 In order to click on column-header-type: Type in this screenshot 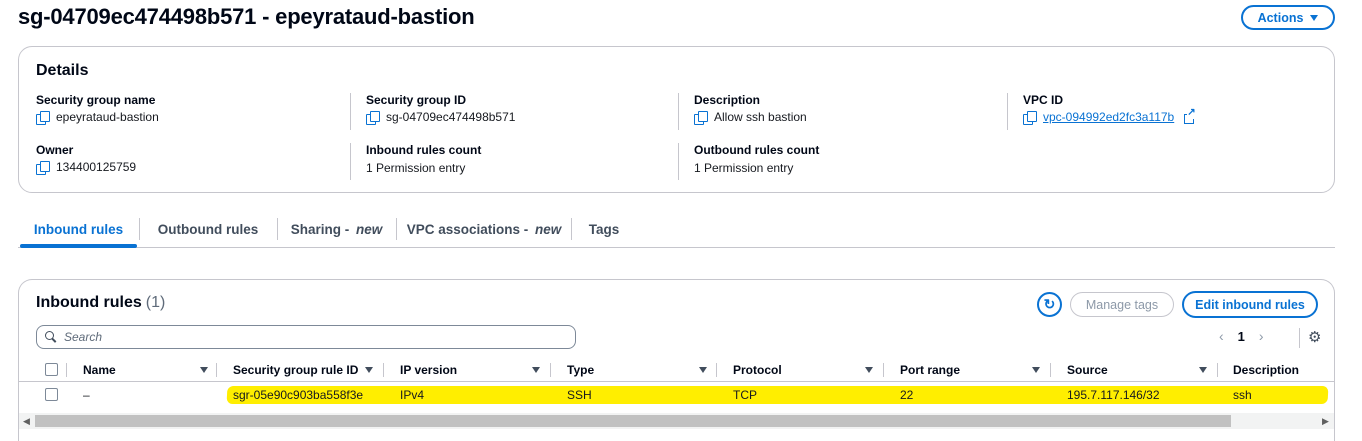, I will do `click(580, 370)`.